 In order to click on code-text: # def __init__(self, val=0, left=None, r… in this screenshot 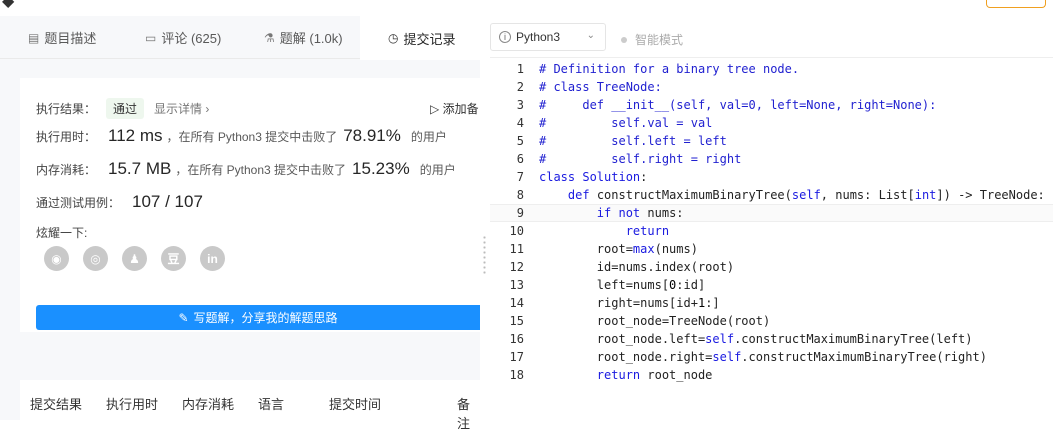, I will do `click(738, 105)`.